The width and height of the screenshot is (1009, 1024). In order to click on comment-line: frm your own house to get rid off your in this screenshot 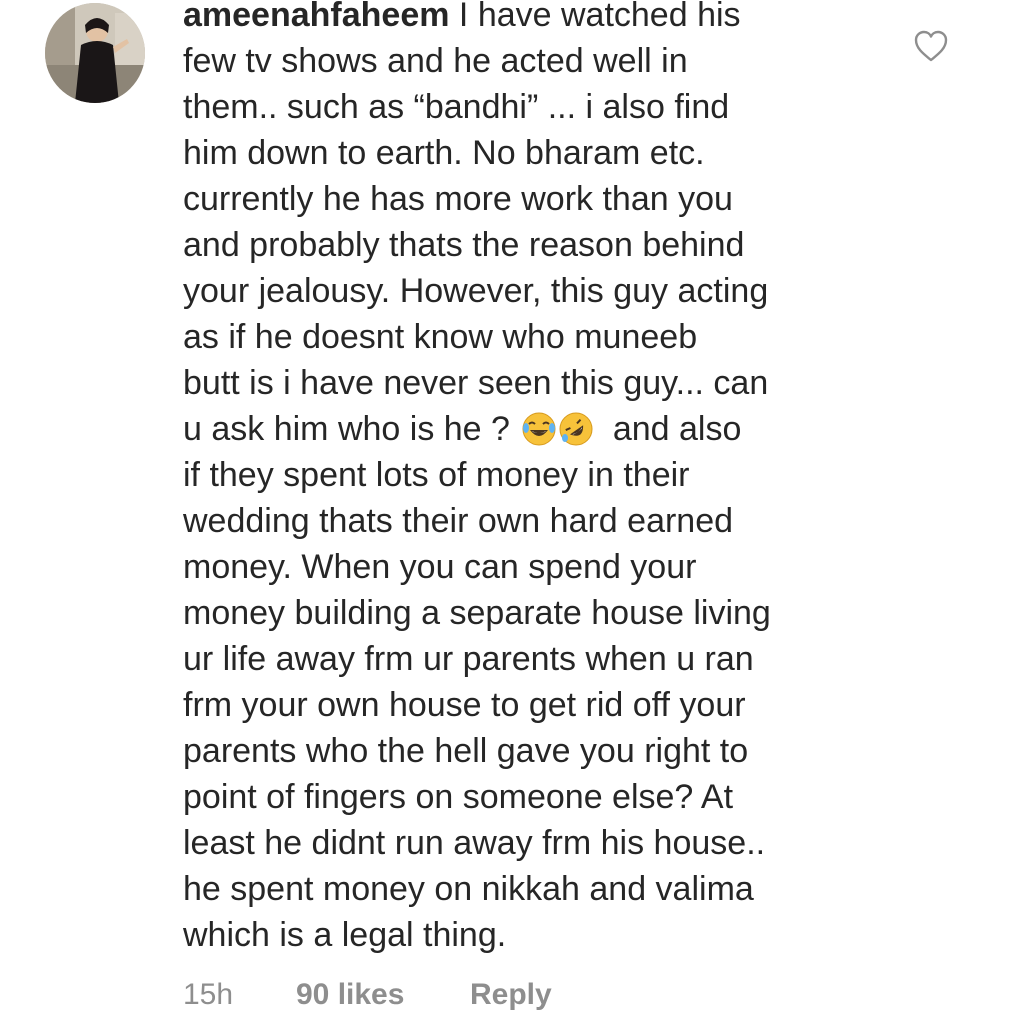, I will do `click(464, 705)`.